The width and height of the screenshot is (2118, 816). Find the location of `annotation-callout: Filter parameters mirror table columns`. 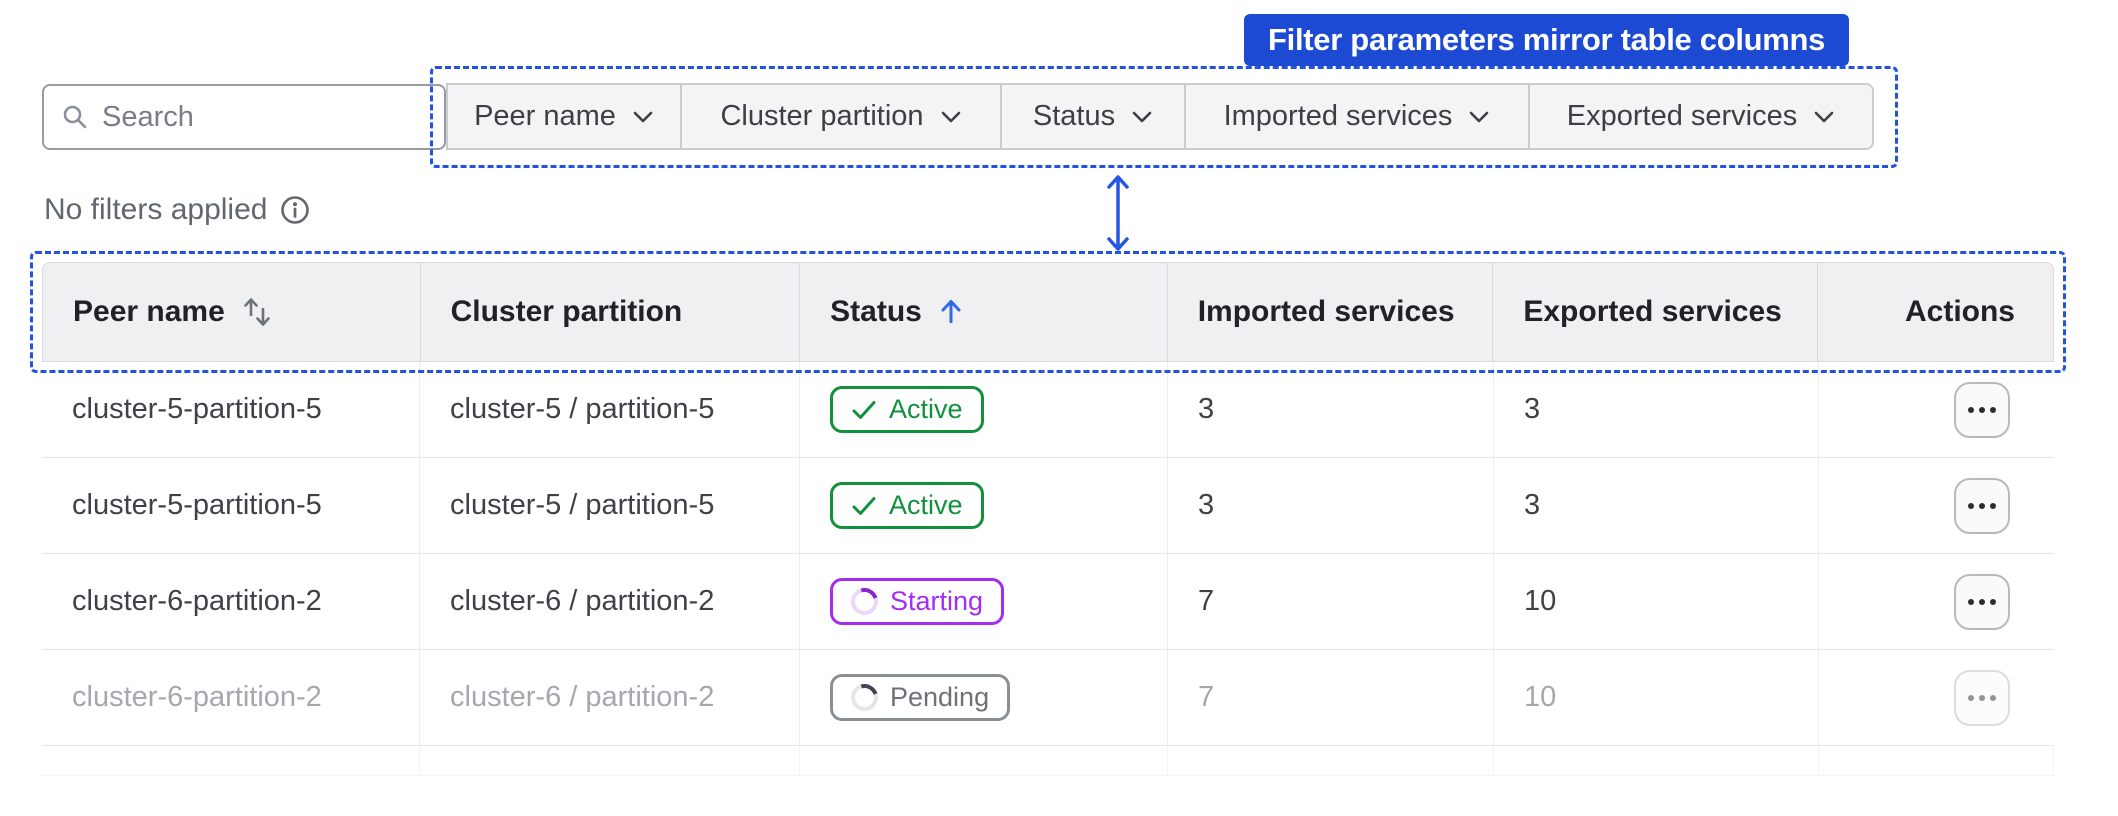

annotation-callout: Filter parameters mirror table columns is located at coordinates (1547, 40).